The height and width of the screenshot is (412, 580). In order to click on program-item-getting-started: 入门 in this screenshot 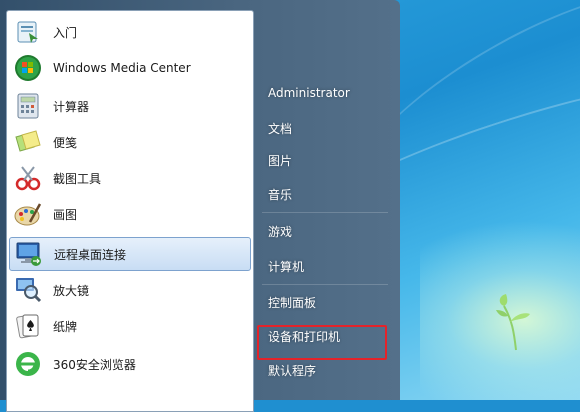, I will do `click(129, 32)`.